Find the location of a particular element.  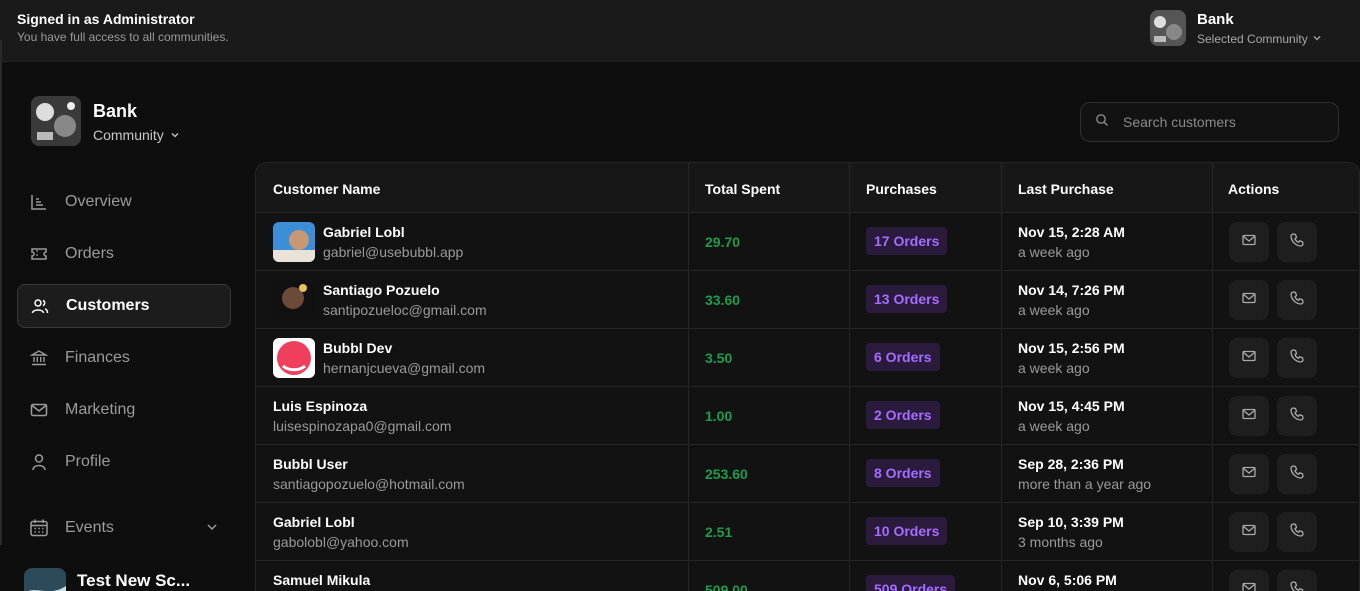

header-actions: Actions is located at coordinates (1254, 189).